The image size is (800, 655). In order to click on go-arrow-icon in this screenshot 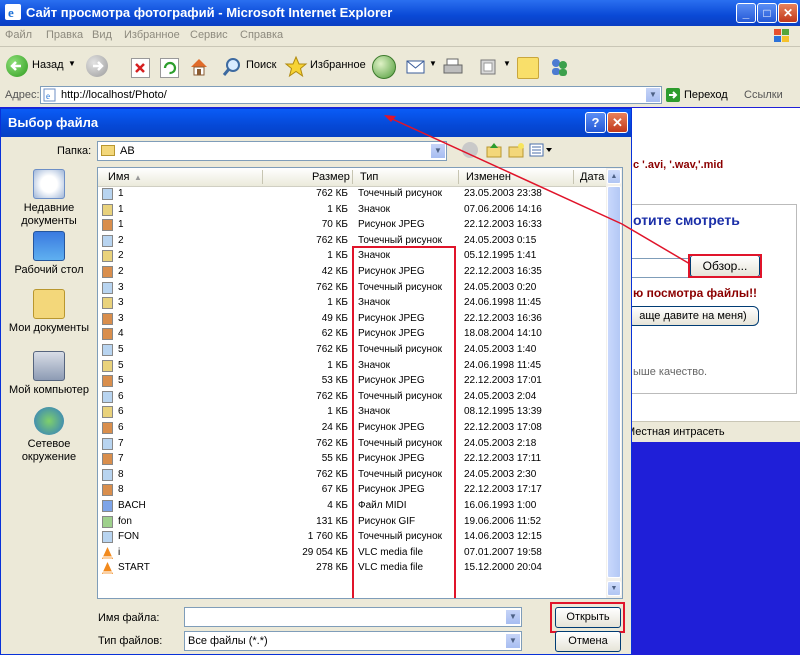, I will do `click(673, 95)`.